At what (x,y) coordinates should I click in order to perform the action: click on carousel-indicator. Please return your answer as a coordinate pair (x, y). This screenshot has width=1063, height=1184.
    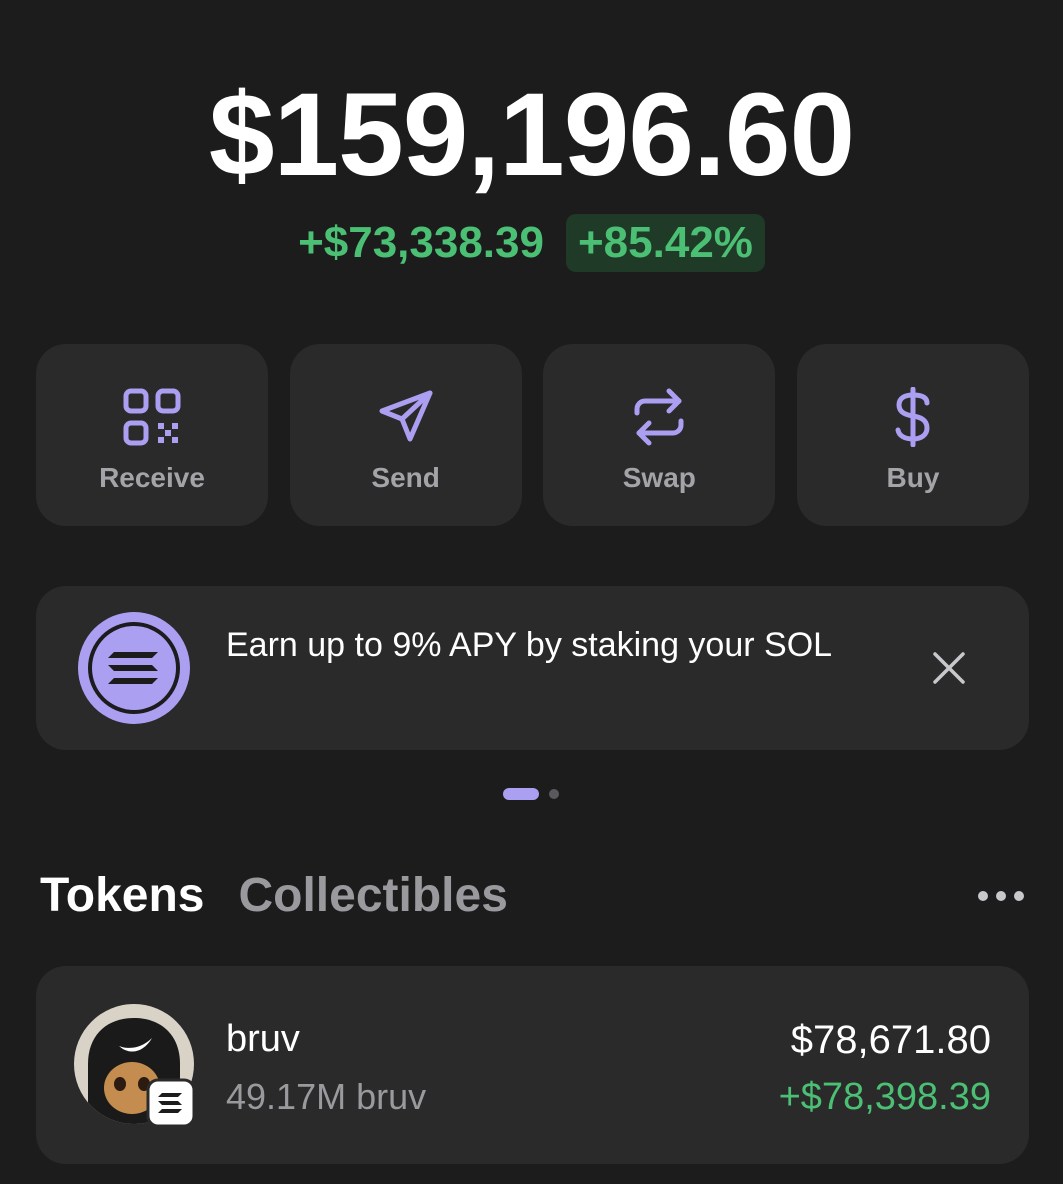
    Looking at the image, I should click on (531, 794).